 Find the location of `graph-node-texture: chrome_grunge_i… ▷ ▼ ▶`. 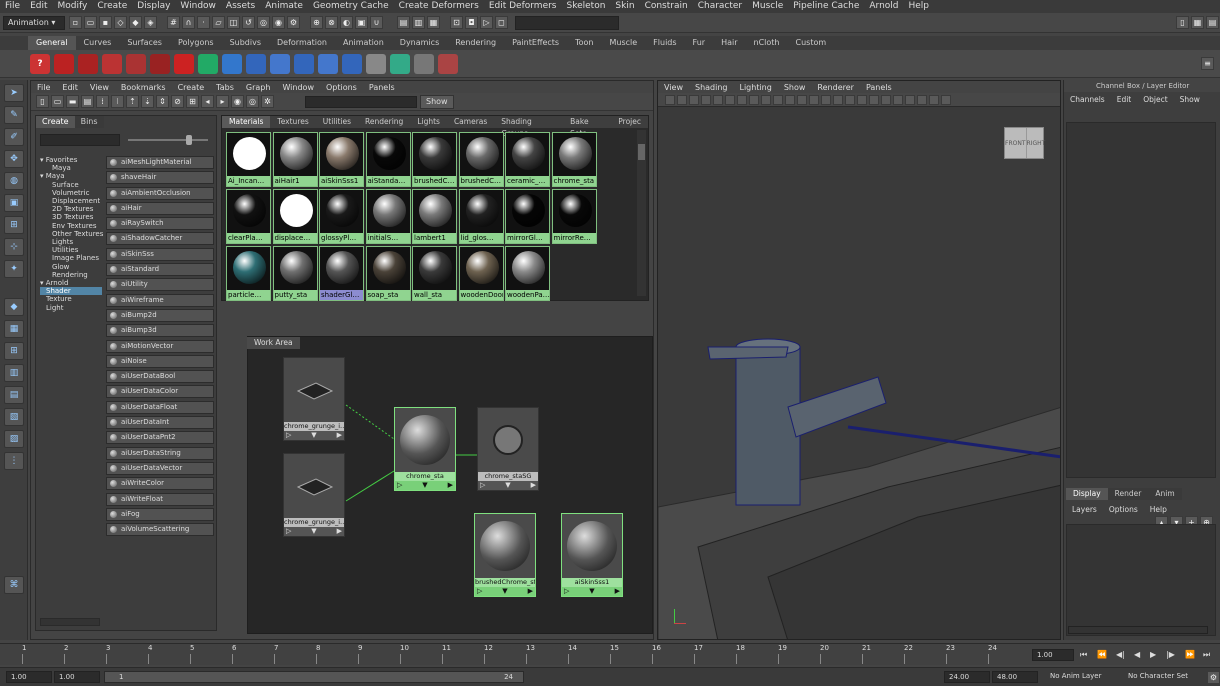

graph-node-texture: chrome_grunge_i… ▷ ▼ ▶ is located at coordinates (314, 399).